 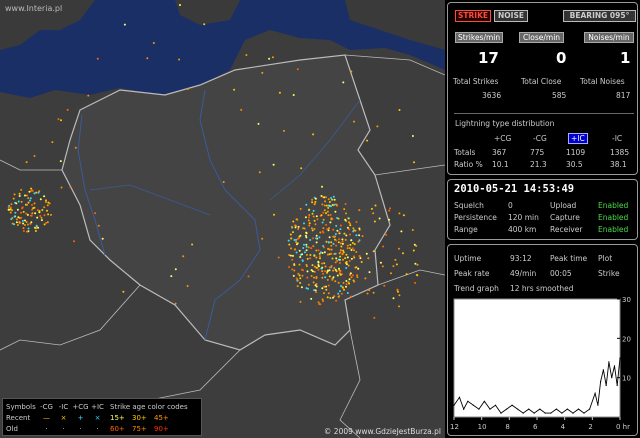 I want to click on totals-pcg: 367, so click(x=499, y=152).